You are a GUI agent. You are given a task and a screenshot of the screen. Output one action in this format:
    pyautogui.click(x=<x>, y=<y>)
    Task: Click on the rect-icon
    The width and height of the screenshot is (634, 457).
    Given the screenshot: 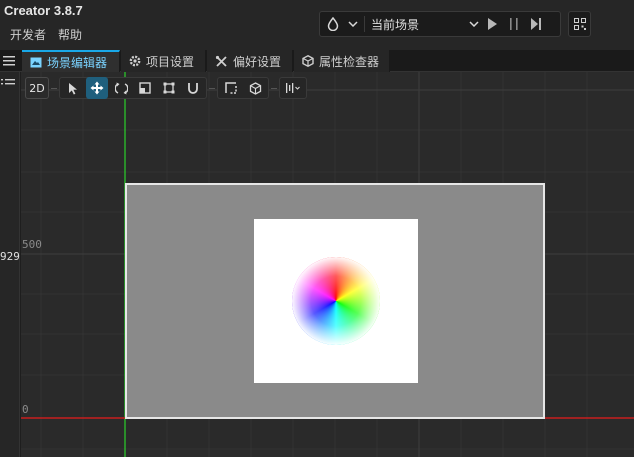 What is the action you would take?
    pyautogui.click(x=169, y=88)
    